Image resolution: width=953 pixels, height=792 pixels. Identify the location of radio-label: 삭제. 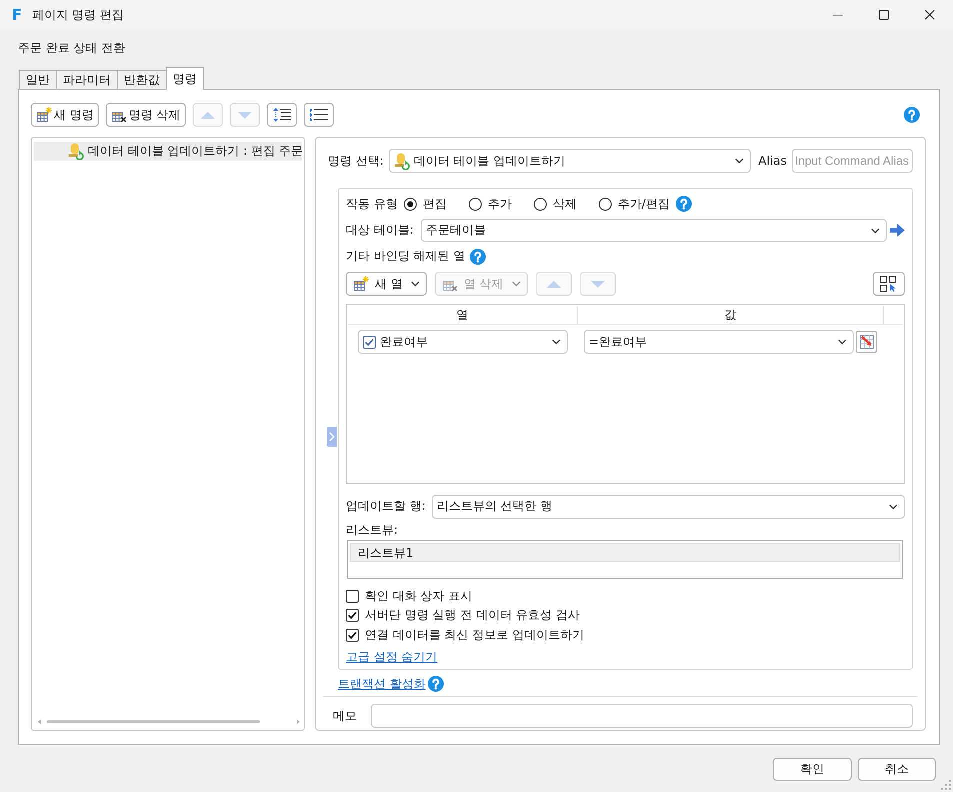
(564, 204).